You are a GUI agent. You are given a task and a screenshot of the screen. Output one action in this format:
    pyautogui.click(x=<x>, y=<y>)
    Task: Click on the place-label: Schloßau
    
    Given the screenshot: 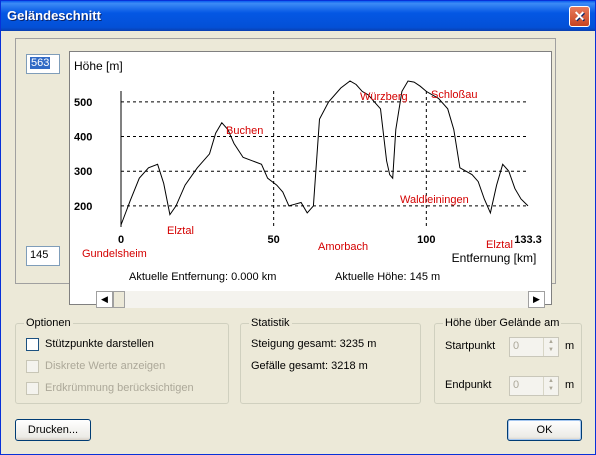 What is the action you would take?
    pyautogui.click(x=454, y=95)
    